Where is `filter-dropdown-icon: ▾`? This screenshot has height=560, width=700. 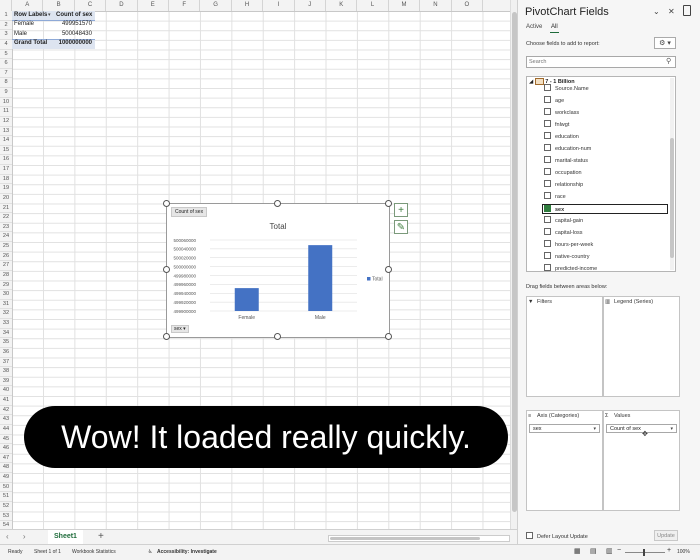
filter-dropdown-icon: ▾ is located at coordinates (49, 15).